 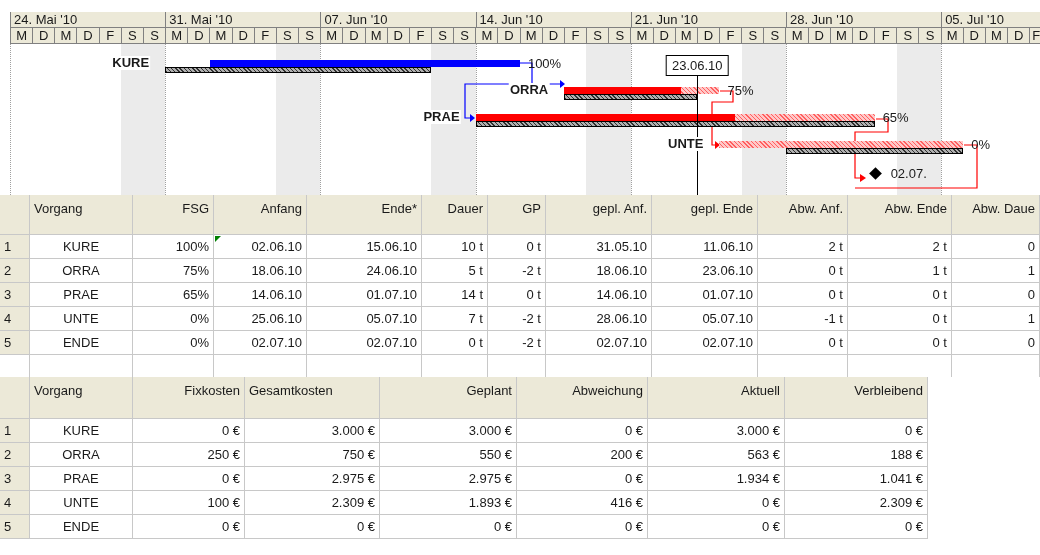 I want to click on column-header: gepl. Ende, so click(x=705, y=215).